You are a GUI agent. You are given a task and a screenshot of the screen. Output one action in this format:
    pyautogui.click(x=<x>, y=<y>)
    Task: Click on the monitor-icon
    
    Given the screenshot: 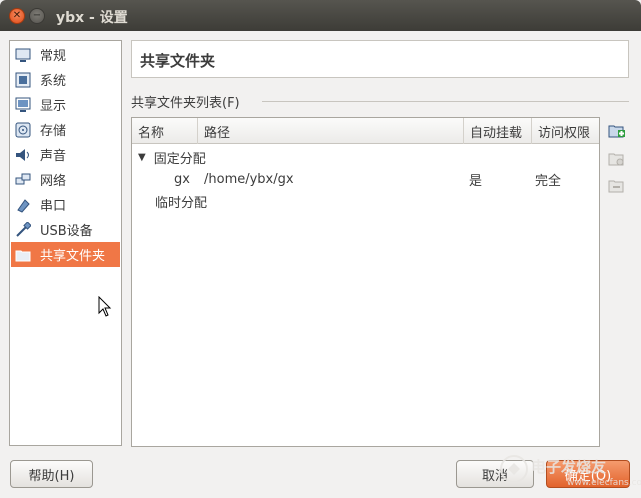 What is the action you would take?
    pyautogui.click(x=23, y=55)
    